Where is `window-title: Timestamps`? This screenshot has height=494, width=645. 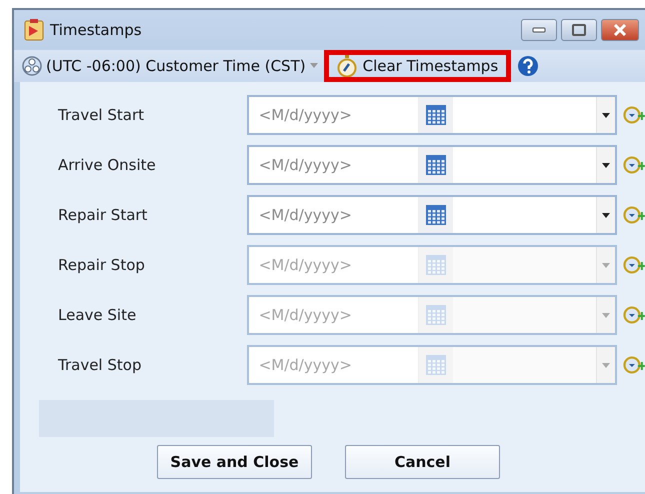
window-title: Timestamps is located at coordinates (96, 30).